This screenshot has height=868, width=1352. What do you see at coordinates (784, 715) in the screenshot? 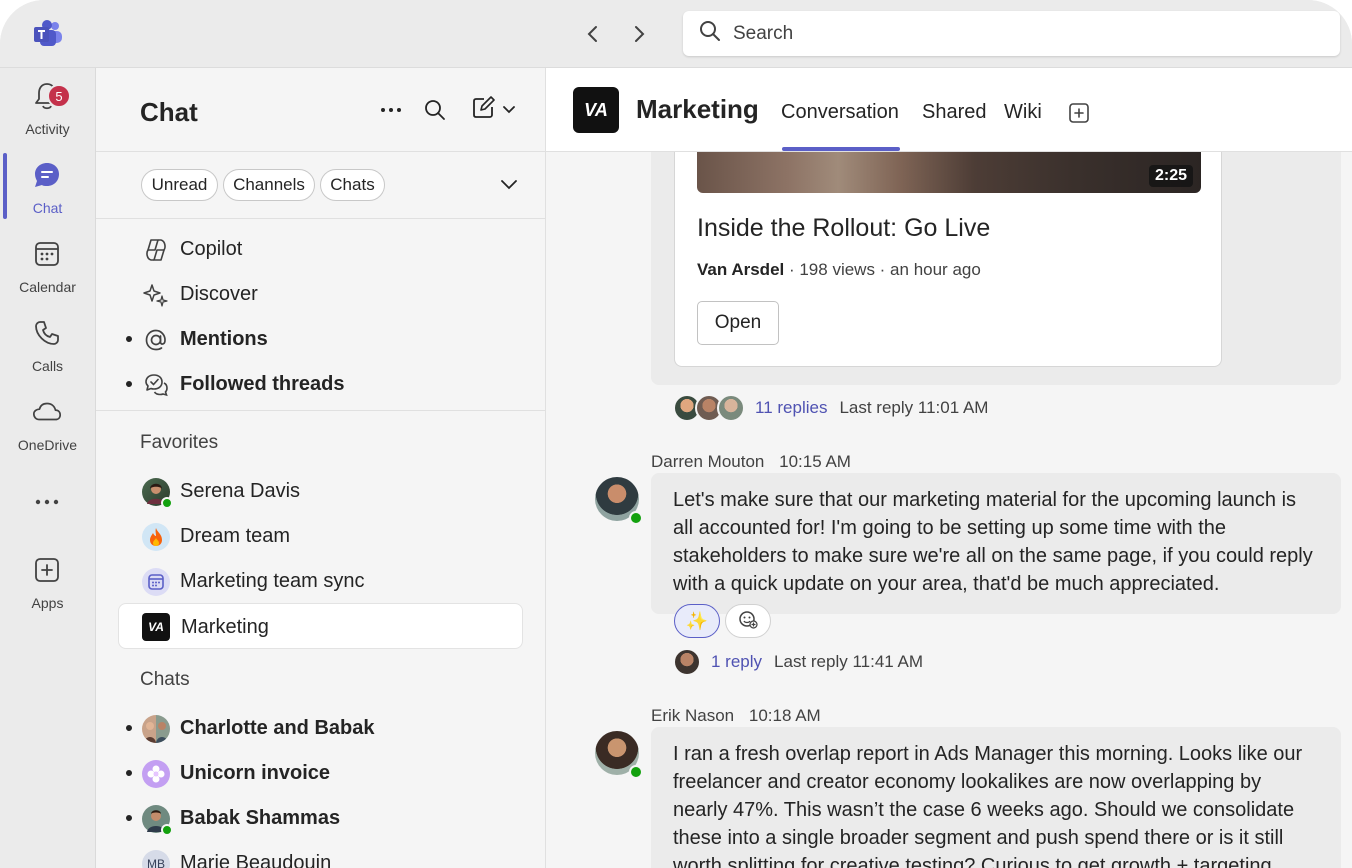
I see `message-time: 10:18 AM` at bounding box center [784, 715].